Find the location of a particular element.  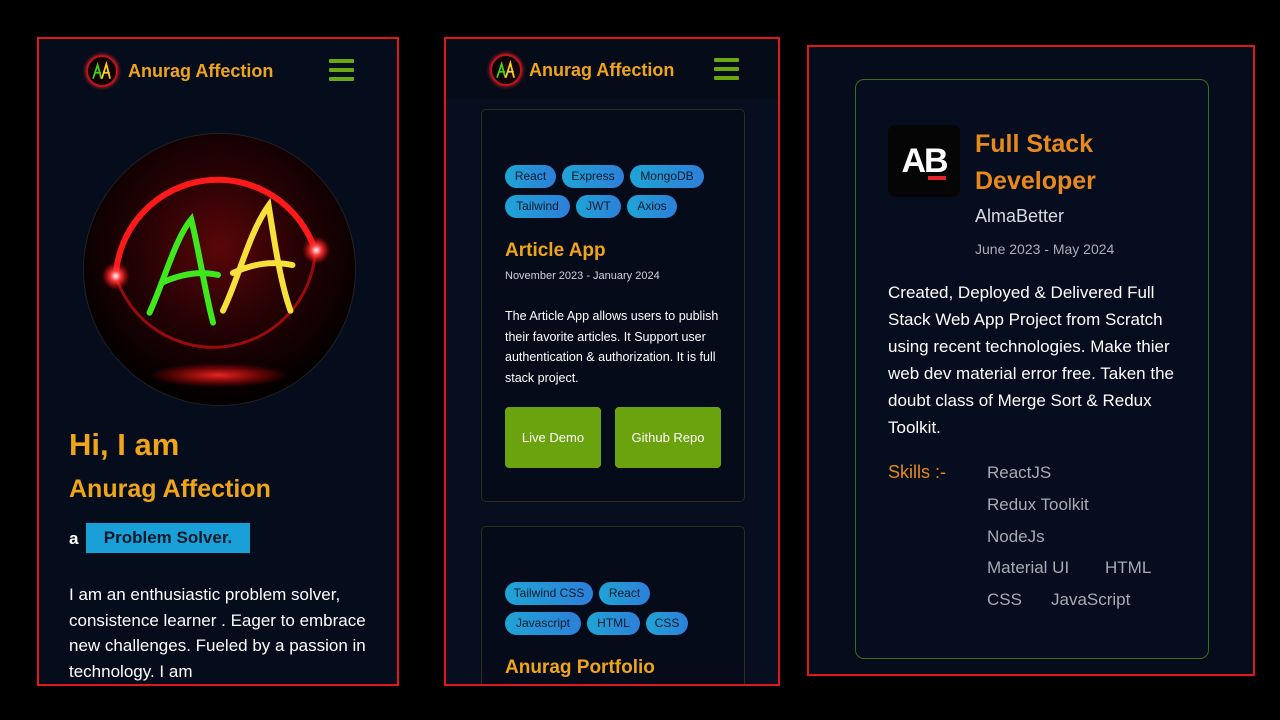

tech-tag: CSS is located at coordinates (667, 623).